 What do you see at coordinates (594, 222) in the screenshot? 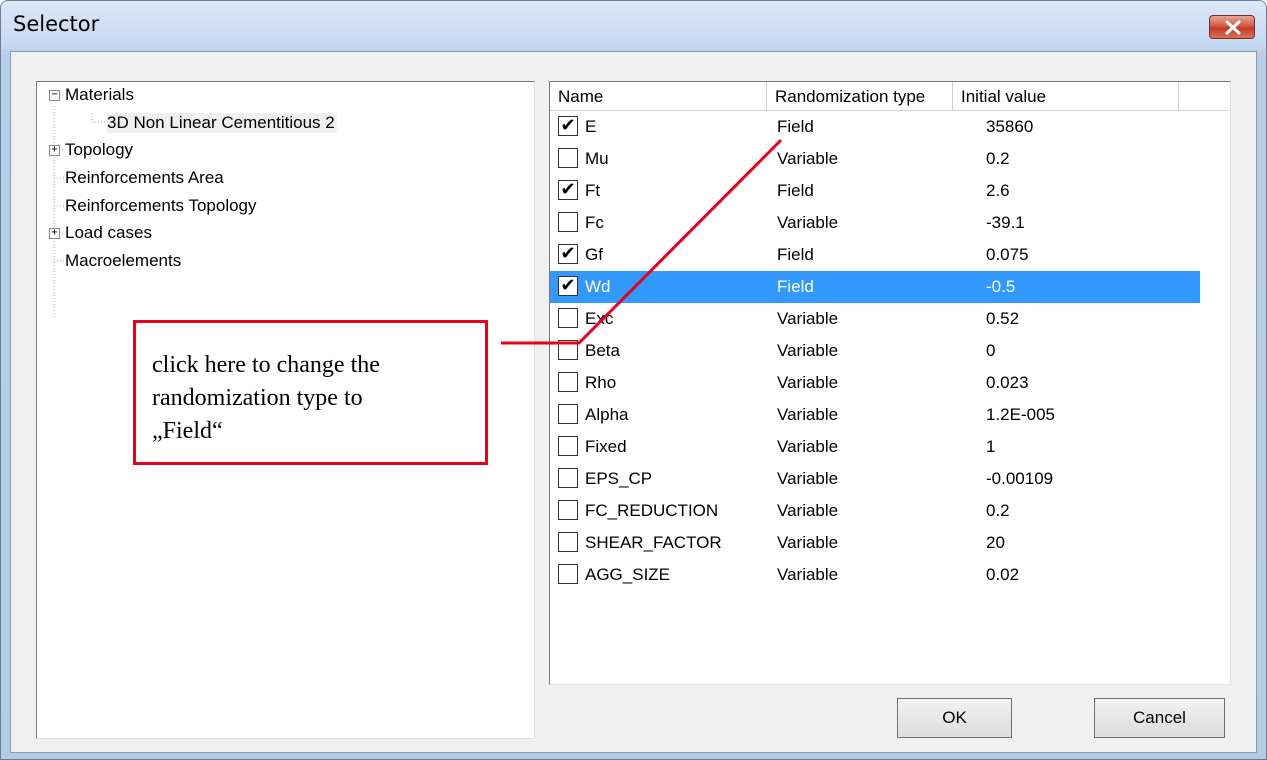
I see `row-name-cell: Fc` at bounding box center [594, 222].